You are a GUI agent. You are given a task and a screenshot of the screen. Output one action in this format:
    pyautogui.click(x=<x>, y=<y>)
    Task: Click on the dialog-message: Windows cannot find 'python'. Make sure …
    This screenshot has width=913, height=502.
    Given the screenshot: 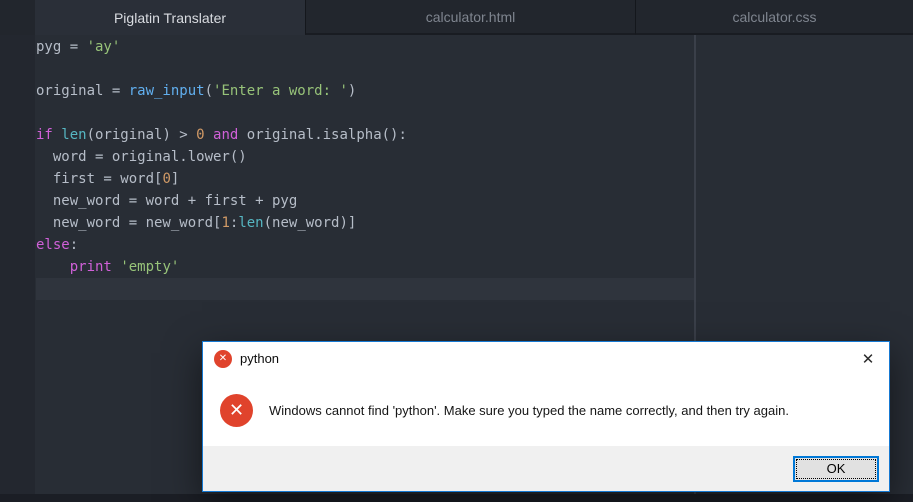 What is the action you would take?
    pyautogui.click(x=529, y=410)
    